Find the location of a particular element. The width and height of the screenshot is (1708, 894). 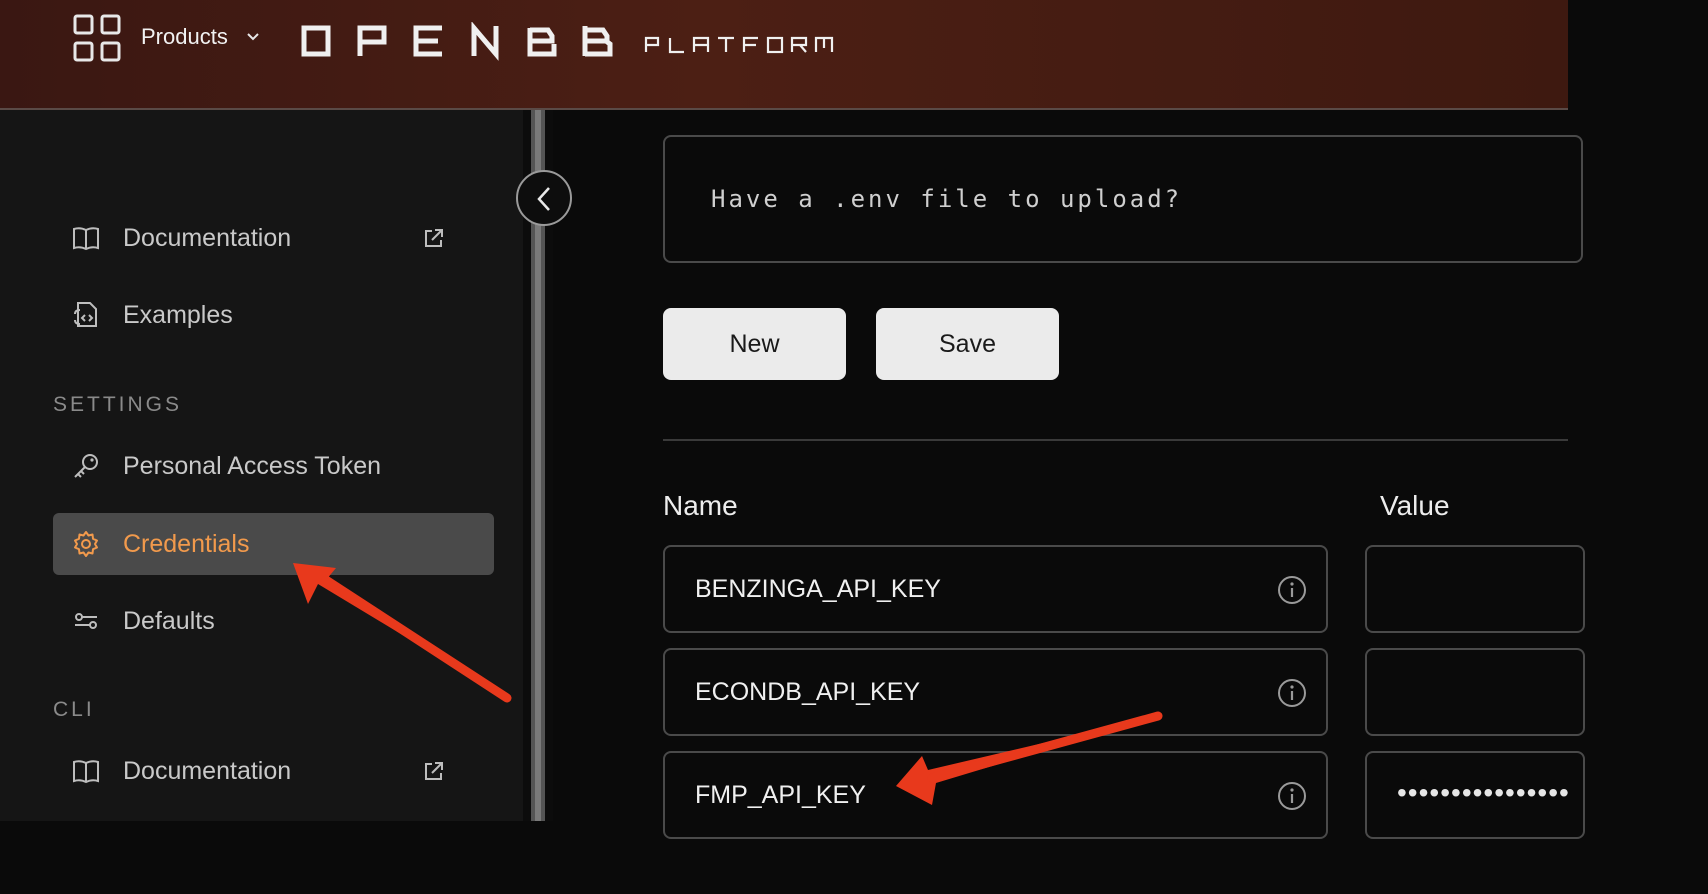

sidebar-item-personal-access-token: Personal Access Token is located at coordinates (273, 466).